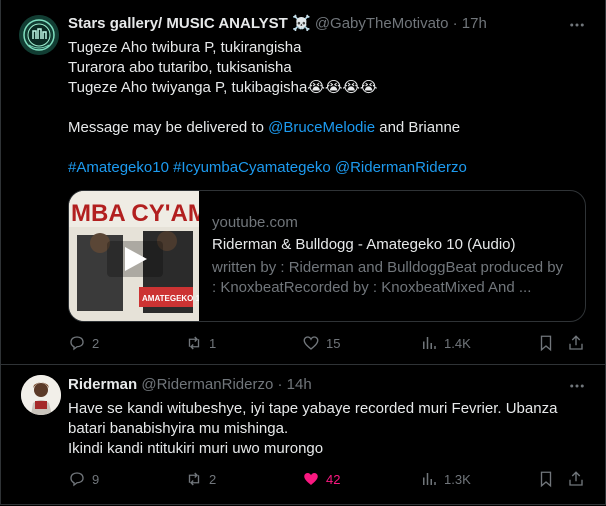  What do you see at coordinates (180, 67) in the screenshot?
I see `tweet-line: Turarora abo tutaribo, tukisanisha` at bounding box center [180, 67].